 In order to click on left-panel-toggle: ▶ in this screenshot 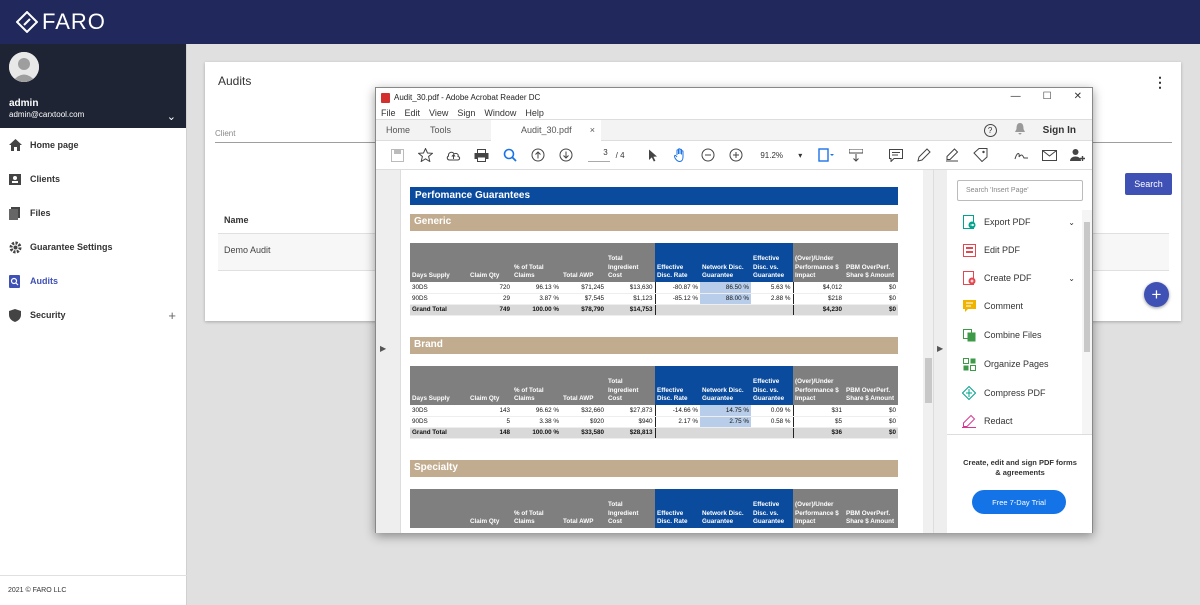, I will do `click(388, 351)`.